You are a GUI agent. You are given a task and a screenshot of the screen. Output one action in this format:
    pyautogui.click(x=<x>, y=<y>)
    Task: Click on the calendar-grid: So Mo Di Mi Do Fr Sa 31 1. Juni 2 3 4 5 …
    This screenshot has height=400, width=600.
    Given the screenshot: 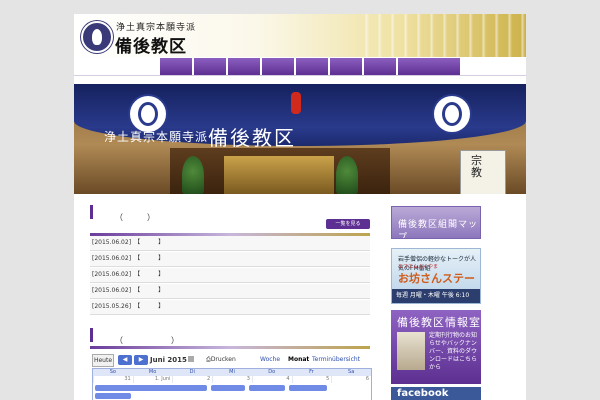 What is the action you would take?
    pyautogui.click(x=232, y=384)
    